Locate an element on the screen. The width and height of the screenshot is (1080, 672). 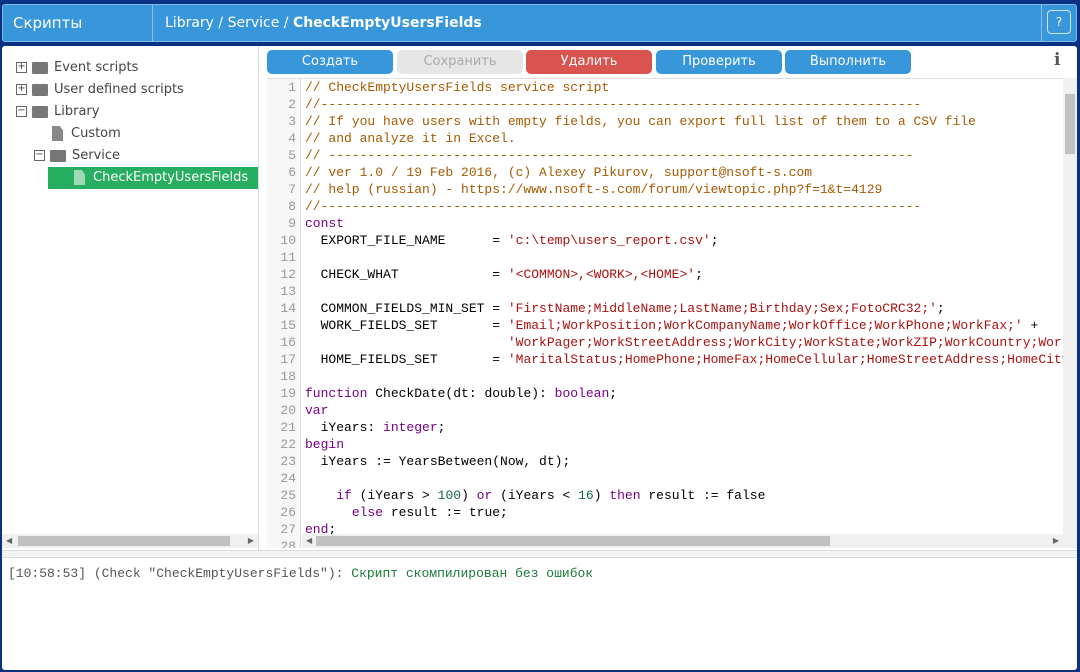
line-number: 17 is located at coordinates (288, 359).